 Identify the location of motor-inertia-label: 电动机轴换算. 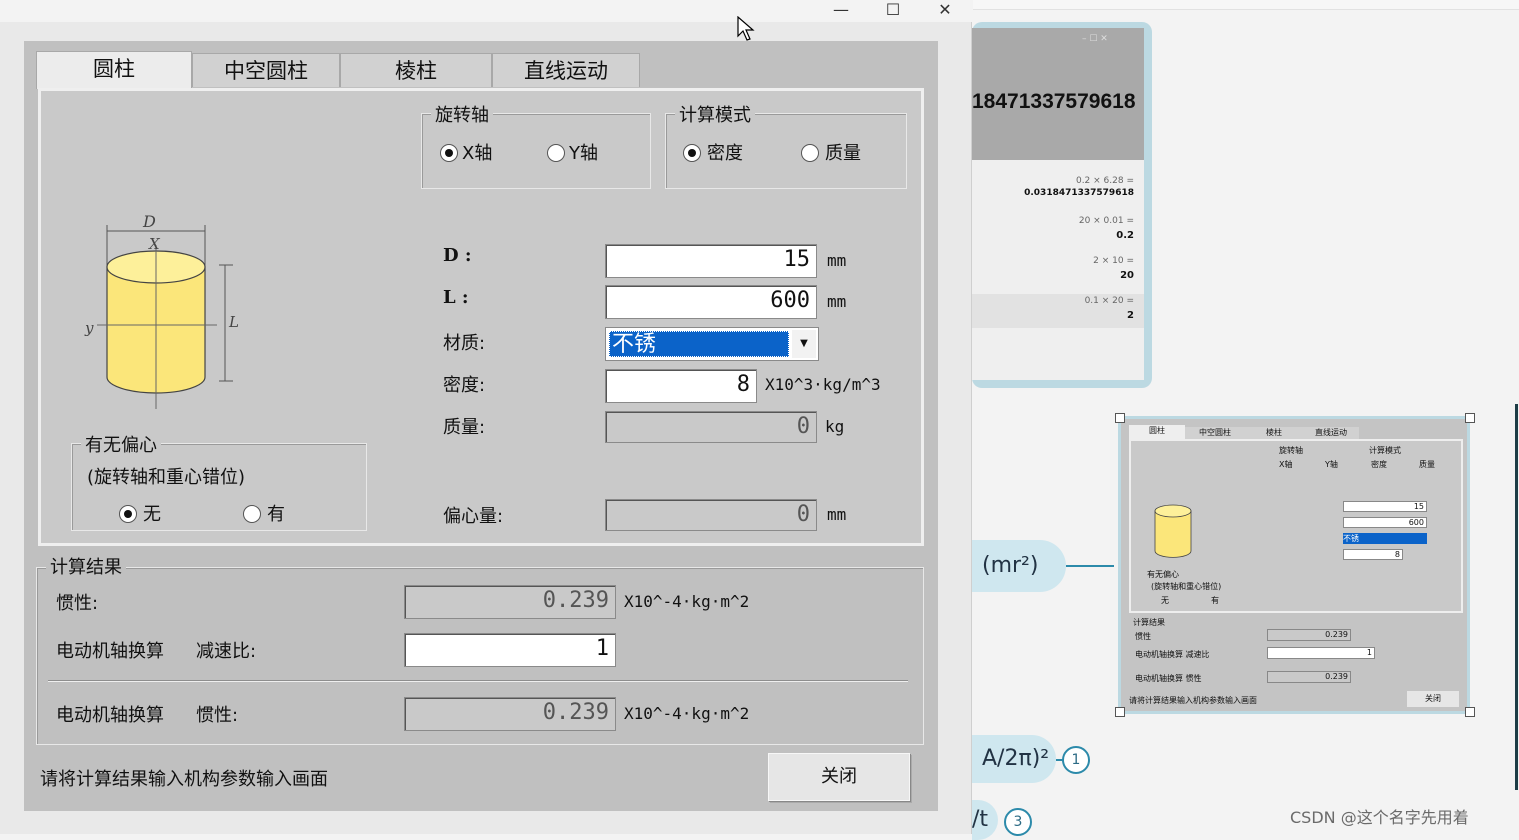
(110, 715).